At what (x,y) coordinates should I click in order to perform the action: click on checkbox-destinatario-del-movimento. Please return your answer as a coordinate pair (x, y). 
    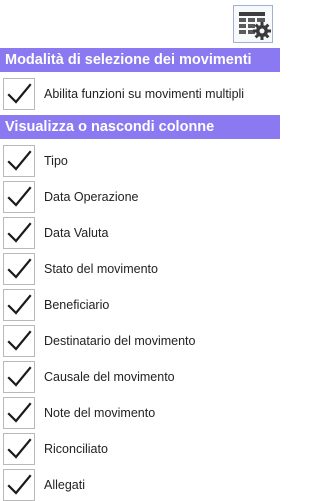
    Looking at the image, I should click on (19, 341).